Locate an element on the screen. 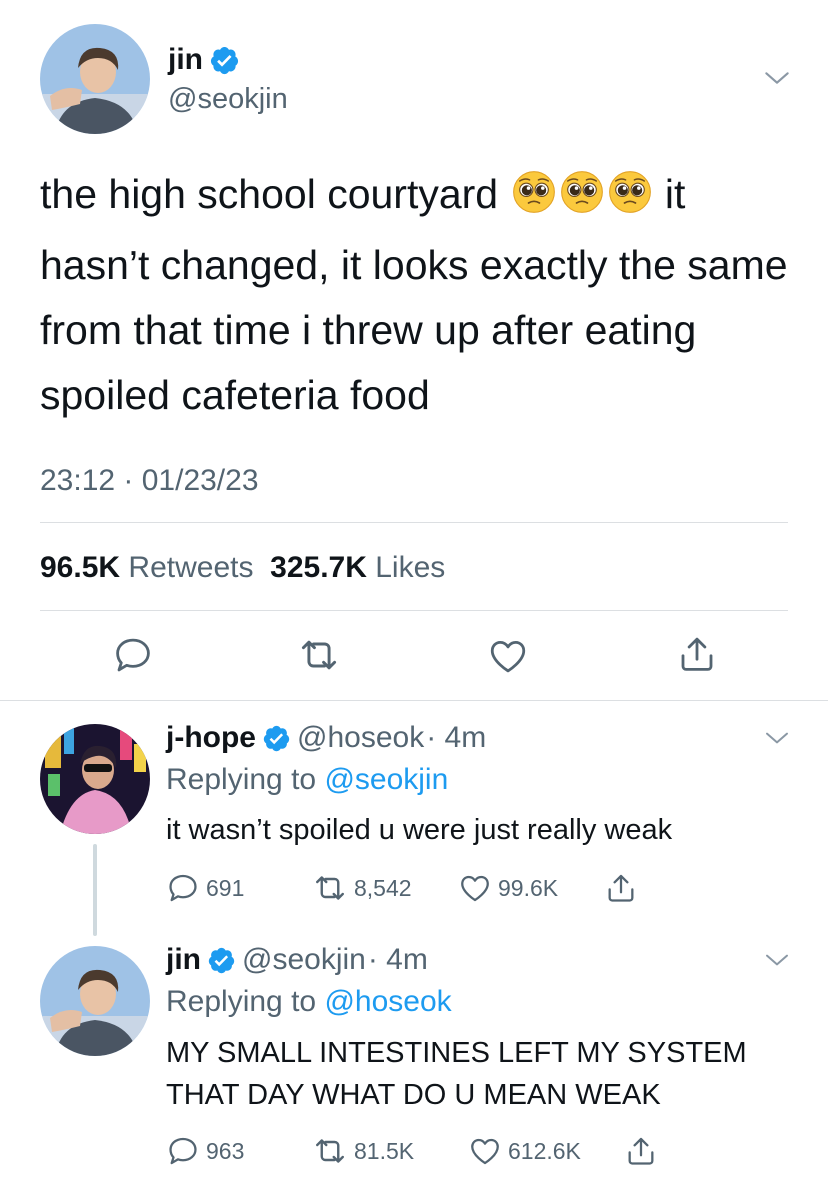 The image size is (828, 1186). author-name-row: jin is located at coordinates (204, 60).